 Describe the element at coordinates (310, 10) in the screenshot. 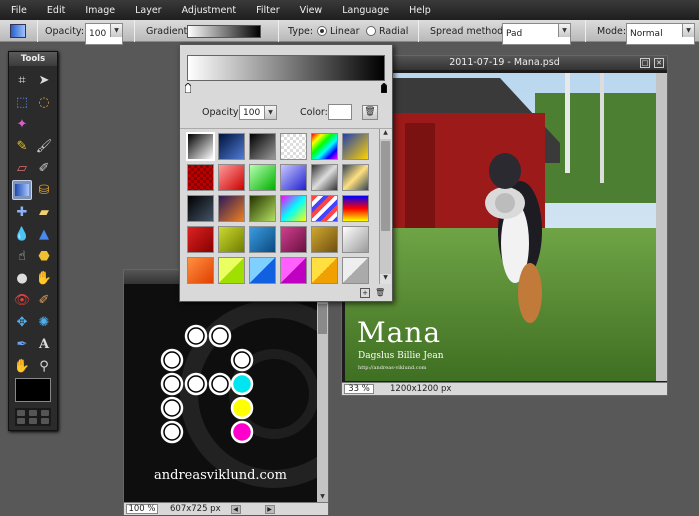

I see `menu-view: View` at that location.